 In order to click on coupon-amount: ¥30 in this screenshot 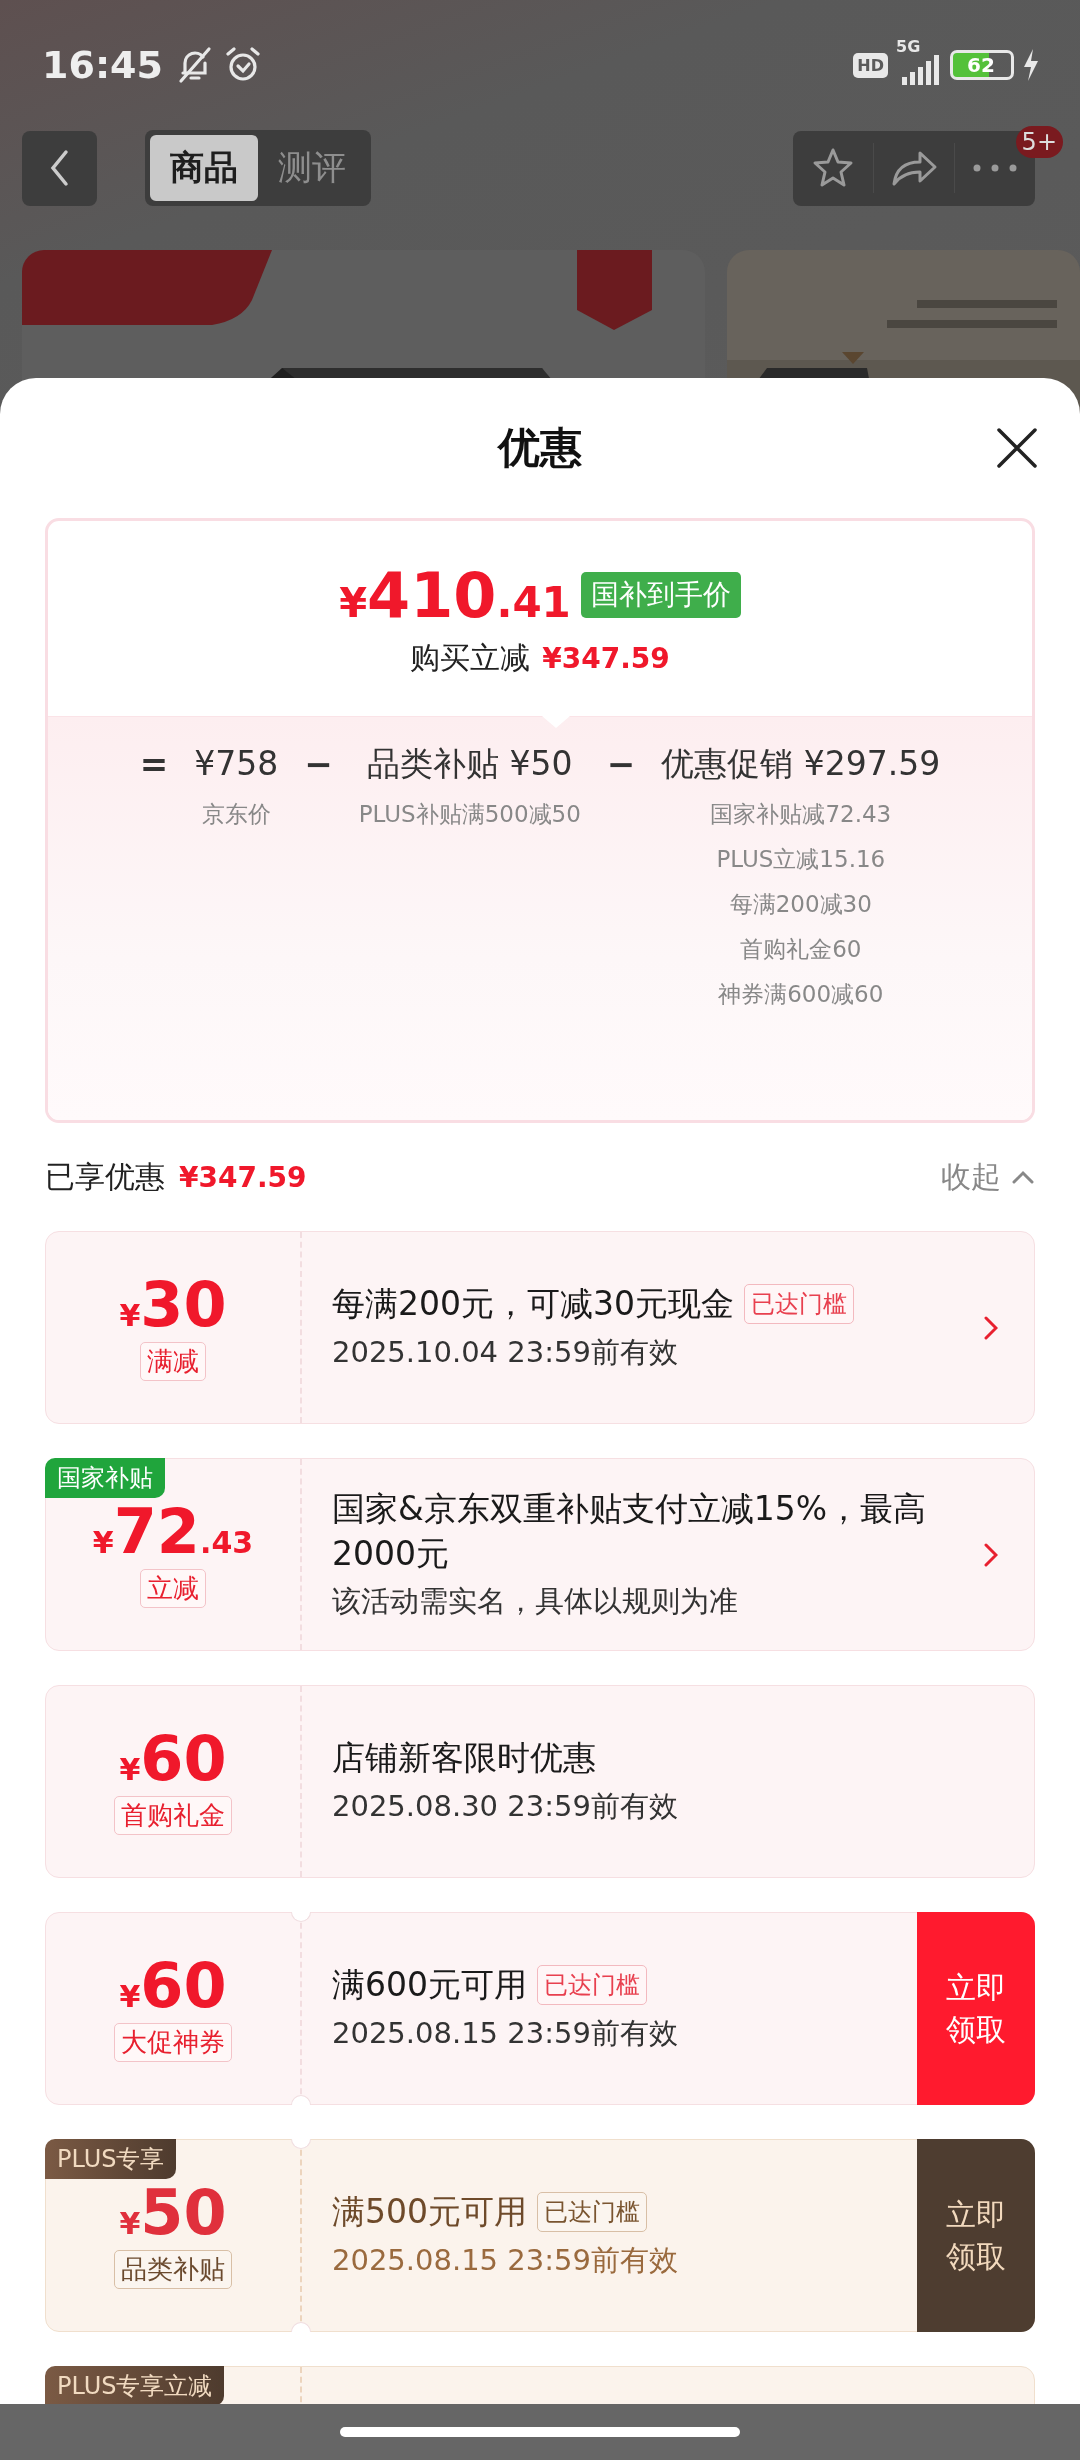, I will do `click(173, 1305)`.